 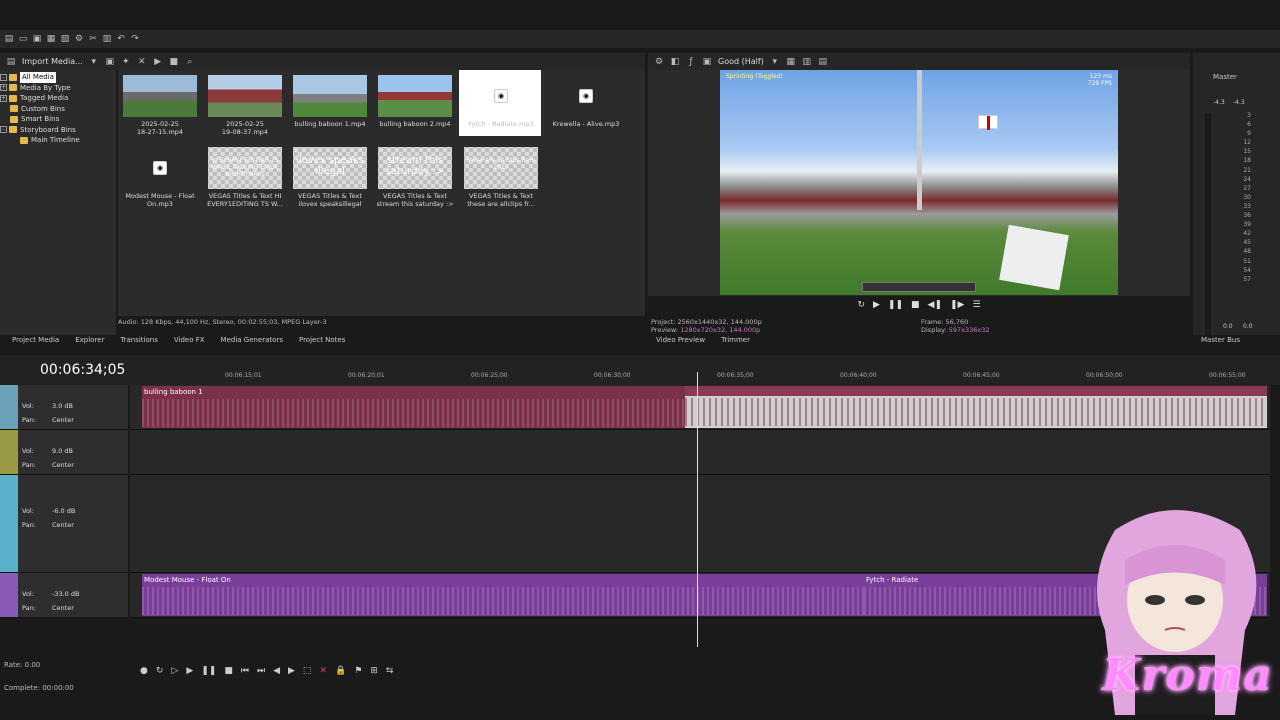 What do you see at coordinates (414, 103) in the screenshot?
I see `media-item: bulling baboon 2.mp4` at bounding box center [414, 103].